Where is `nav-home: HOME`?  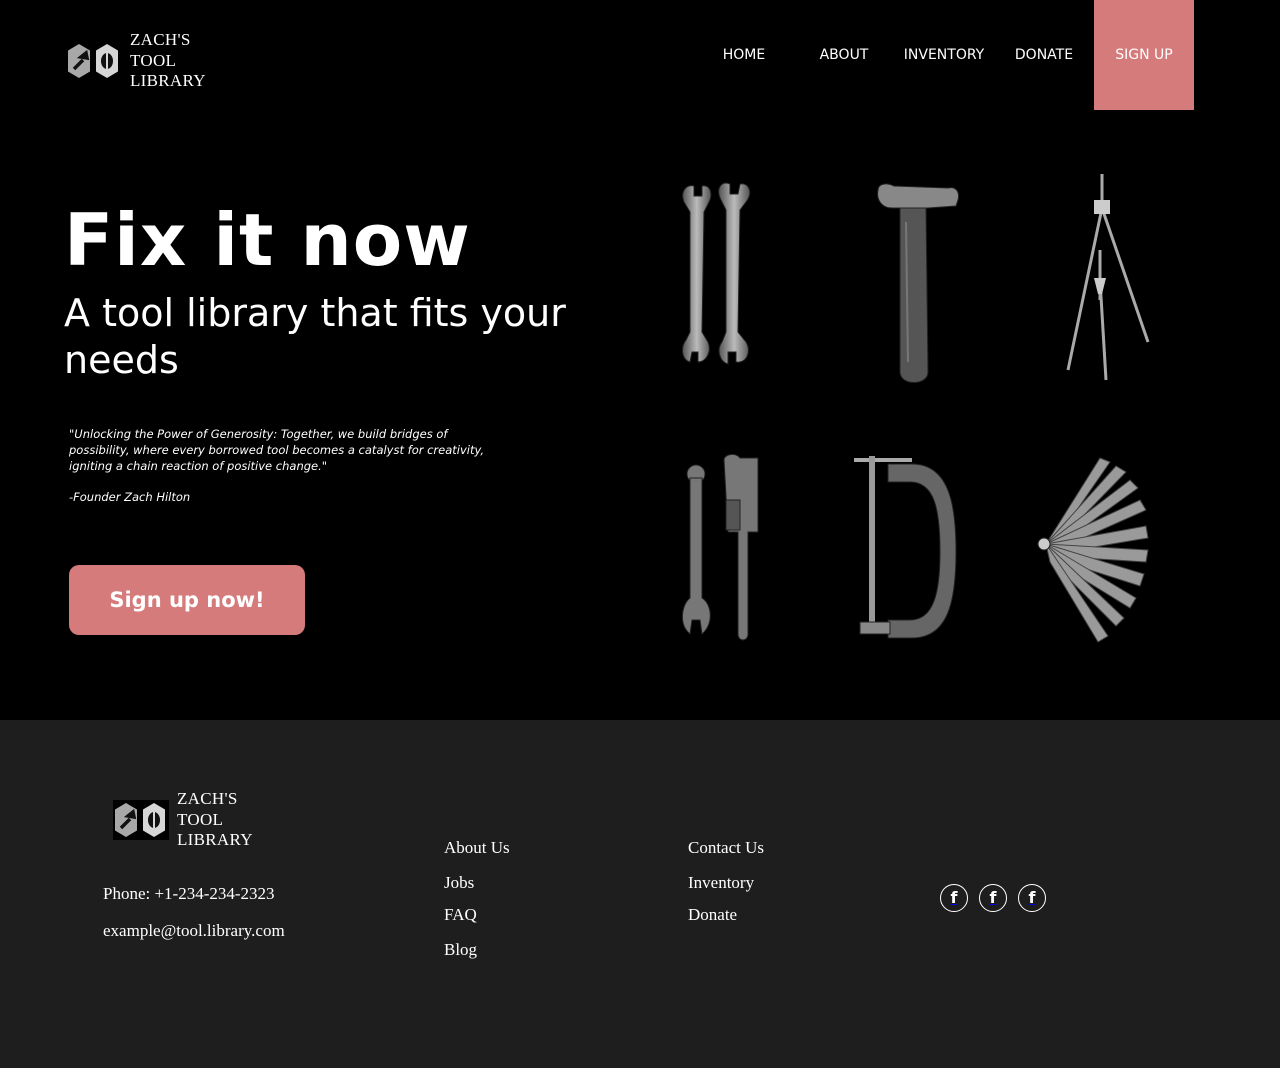
nav-home: HOME is located at coordinates (744, 55).